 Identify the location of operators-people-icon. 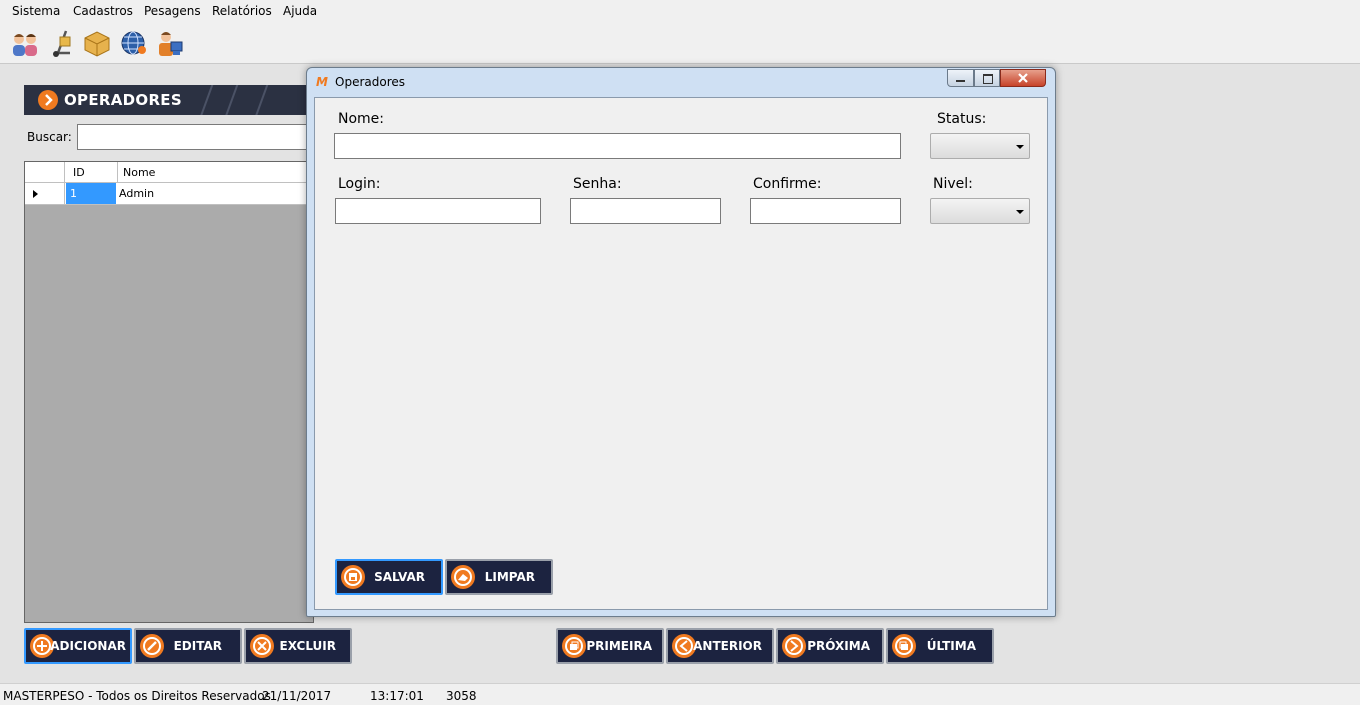
(25, 43).